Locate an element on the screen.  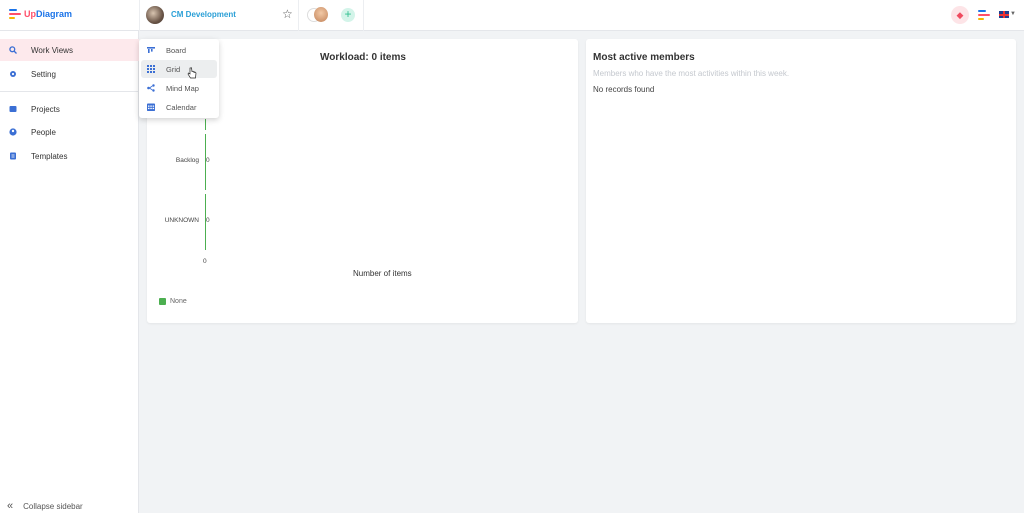
logo-text: UpDiagram is located at coordinates (48, 14).